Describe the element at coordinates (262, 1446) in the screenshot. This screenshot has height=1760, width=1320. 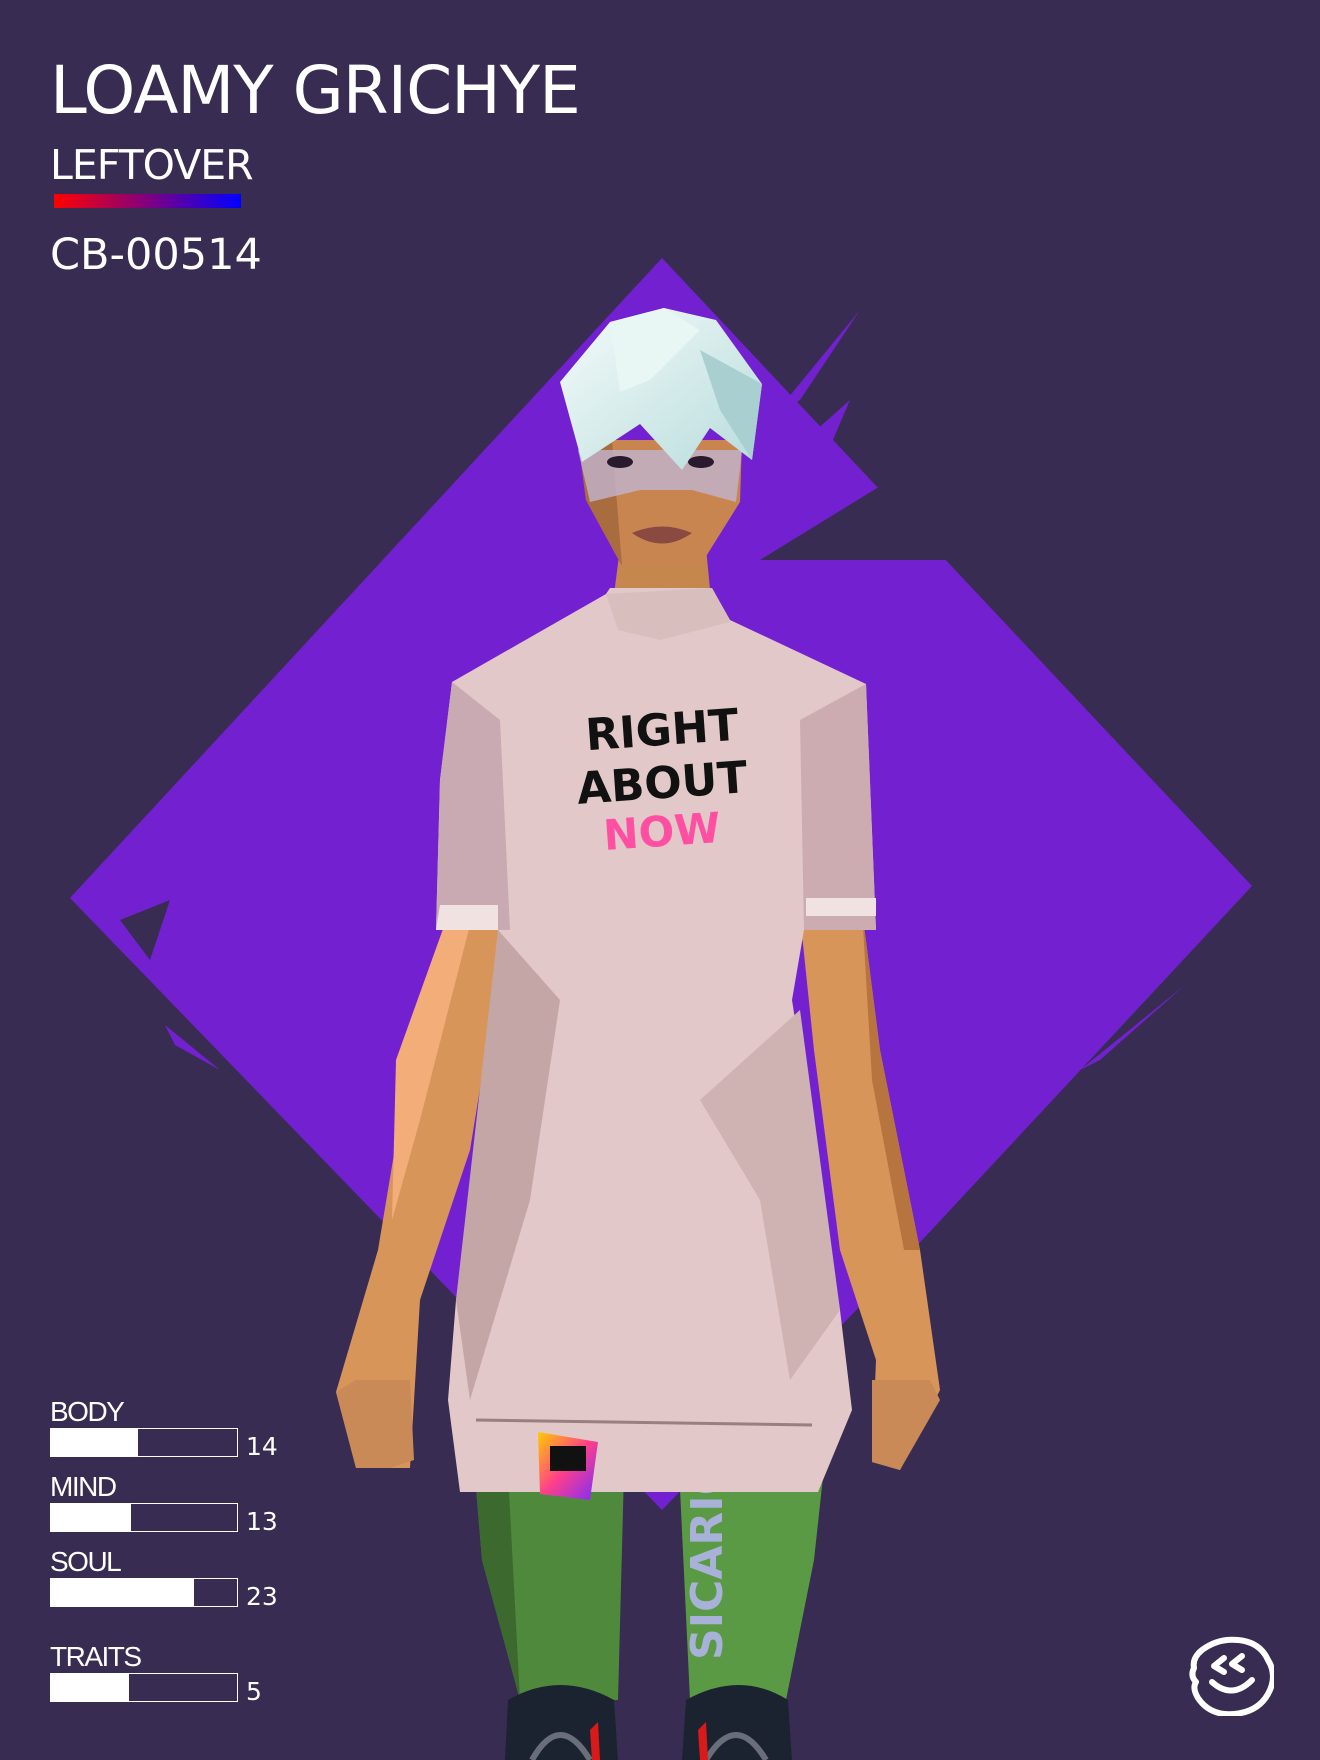
I see `stat-value: 14` at that location.